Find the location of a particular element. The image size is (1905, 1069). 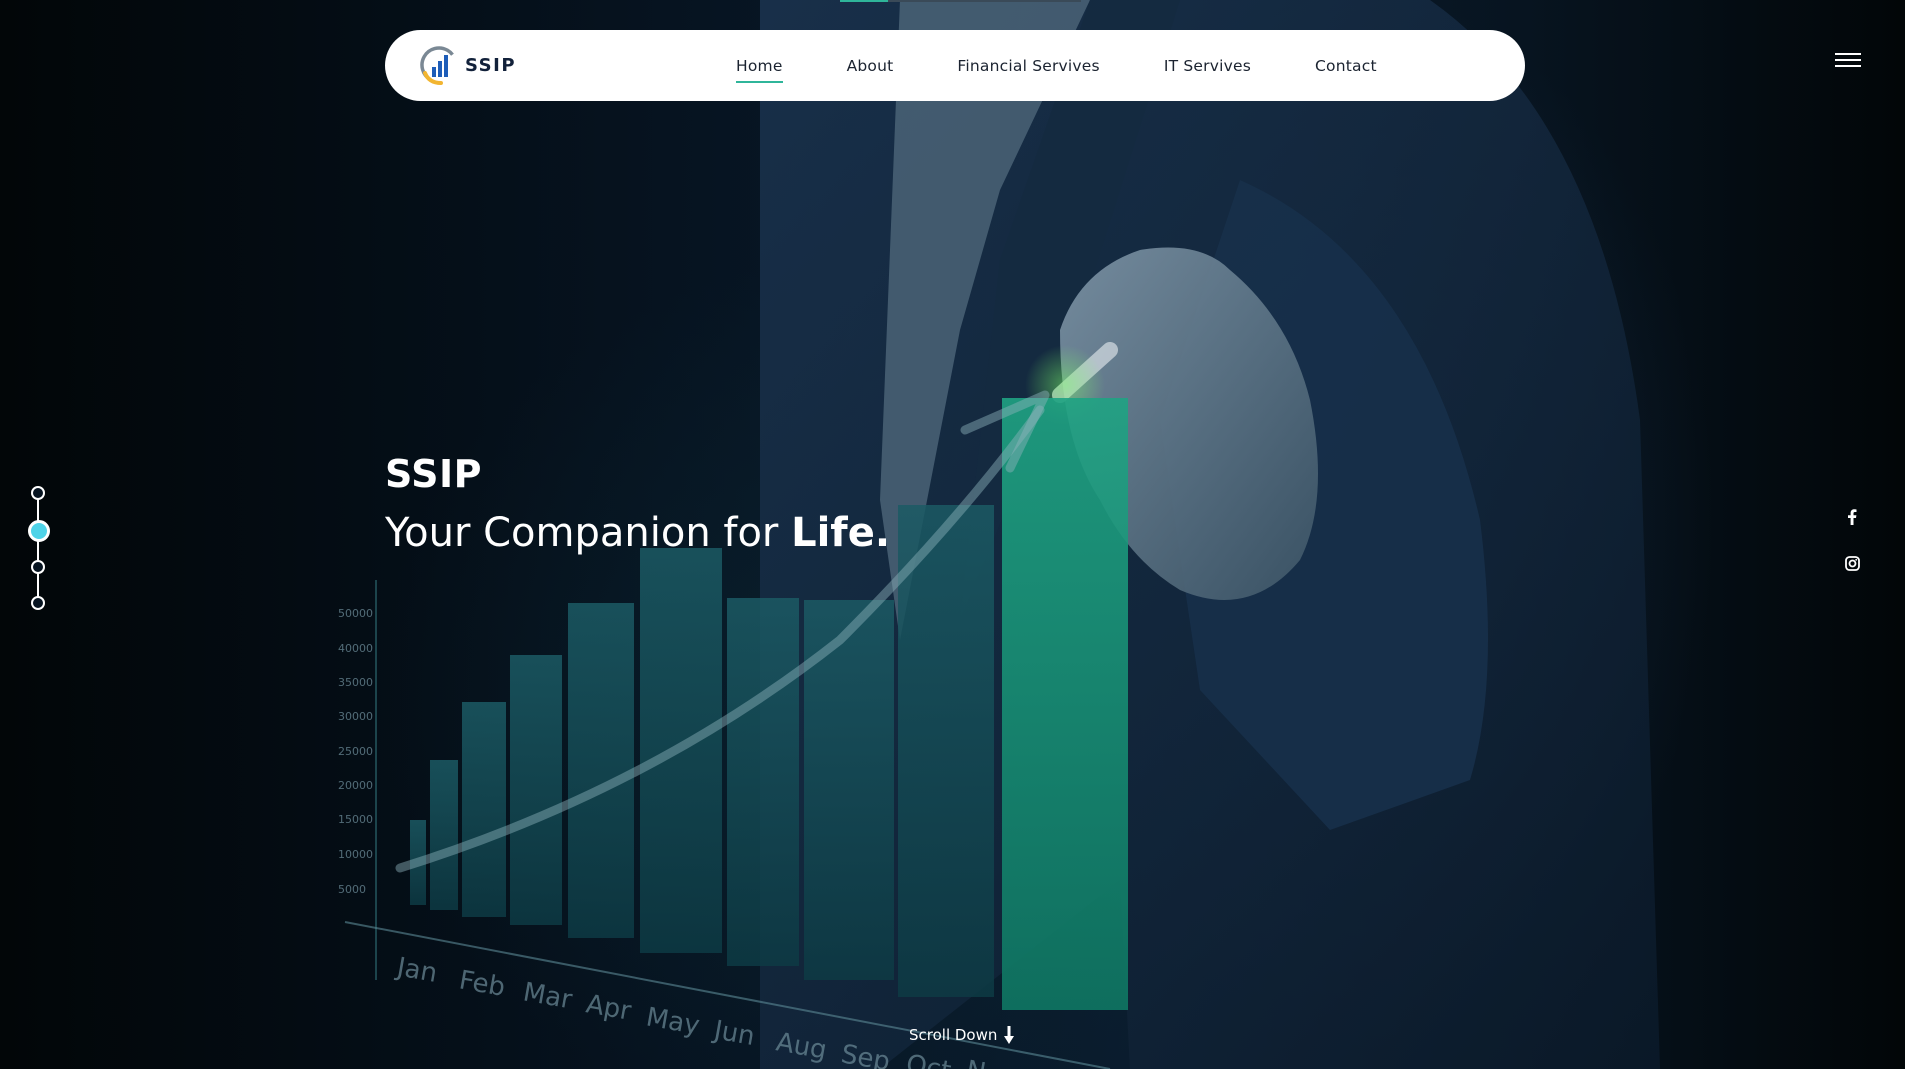

hamburger-menu-icon is located at coordinates (1848, 61).